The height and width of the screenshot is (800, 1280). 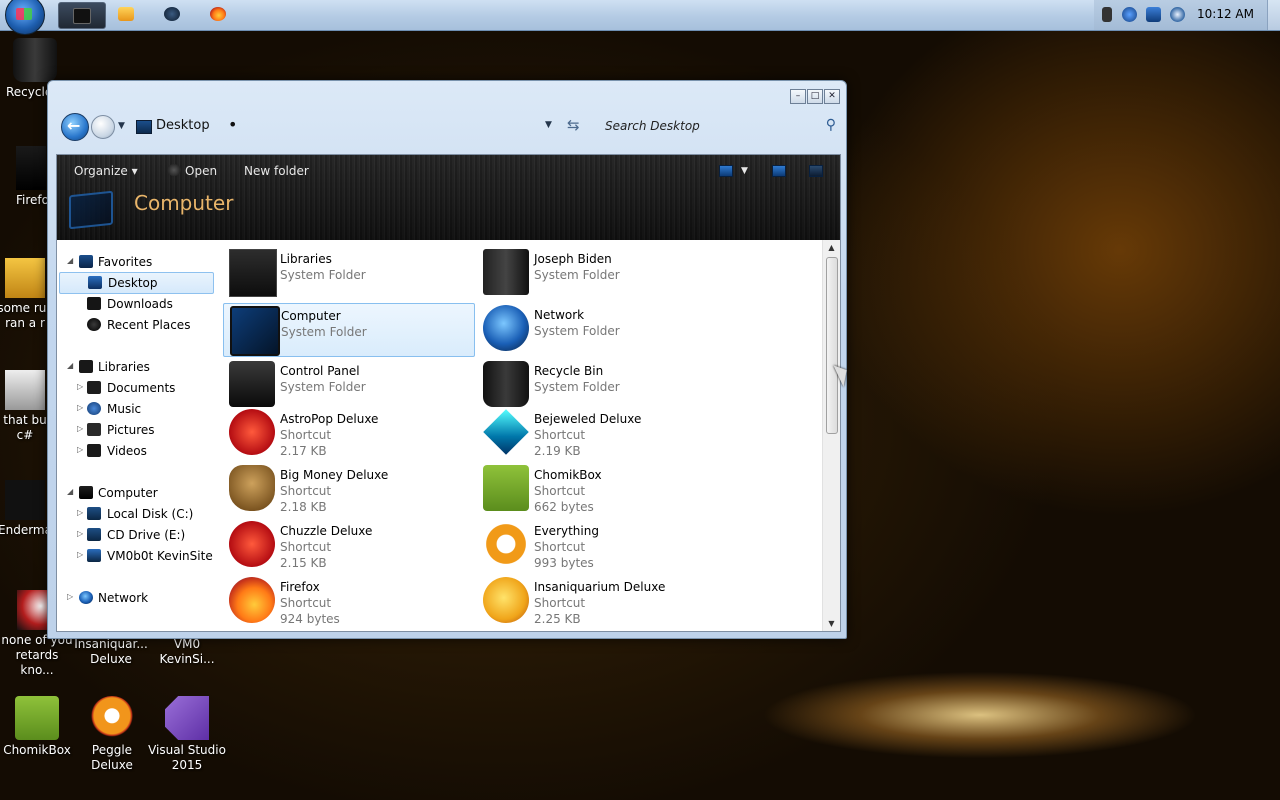 I want to click on file-size: 2.25 KB, so click(x=557, y=619).